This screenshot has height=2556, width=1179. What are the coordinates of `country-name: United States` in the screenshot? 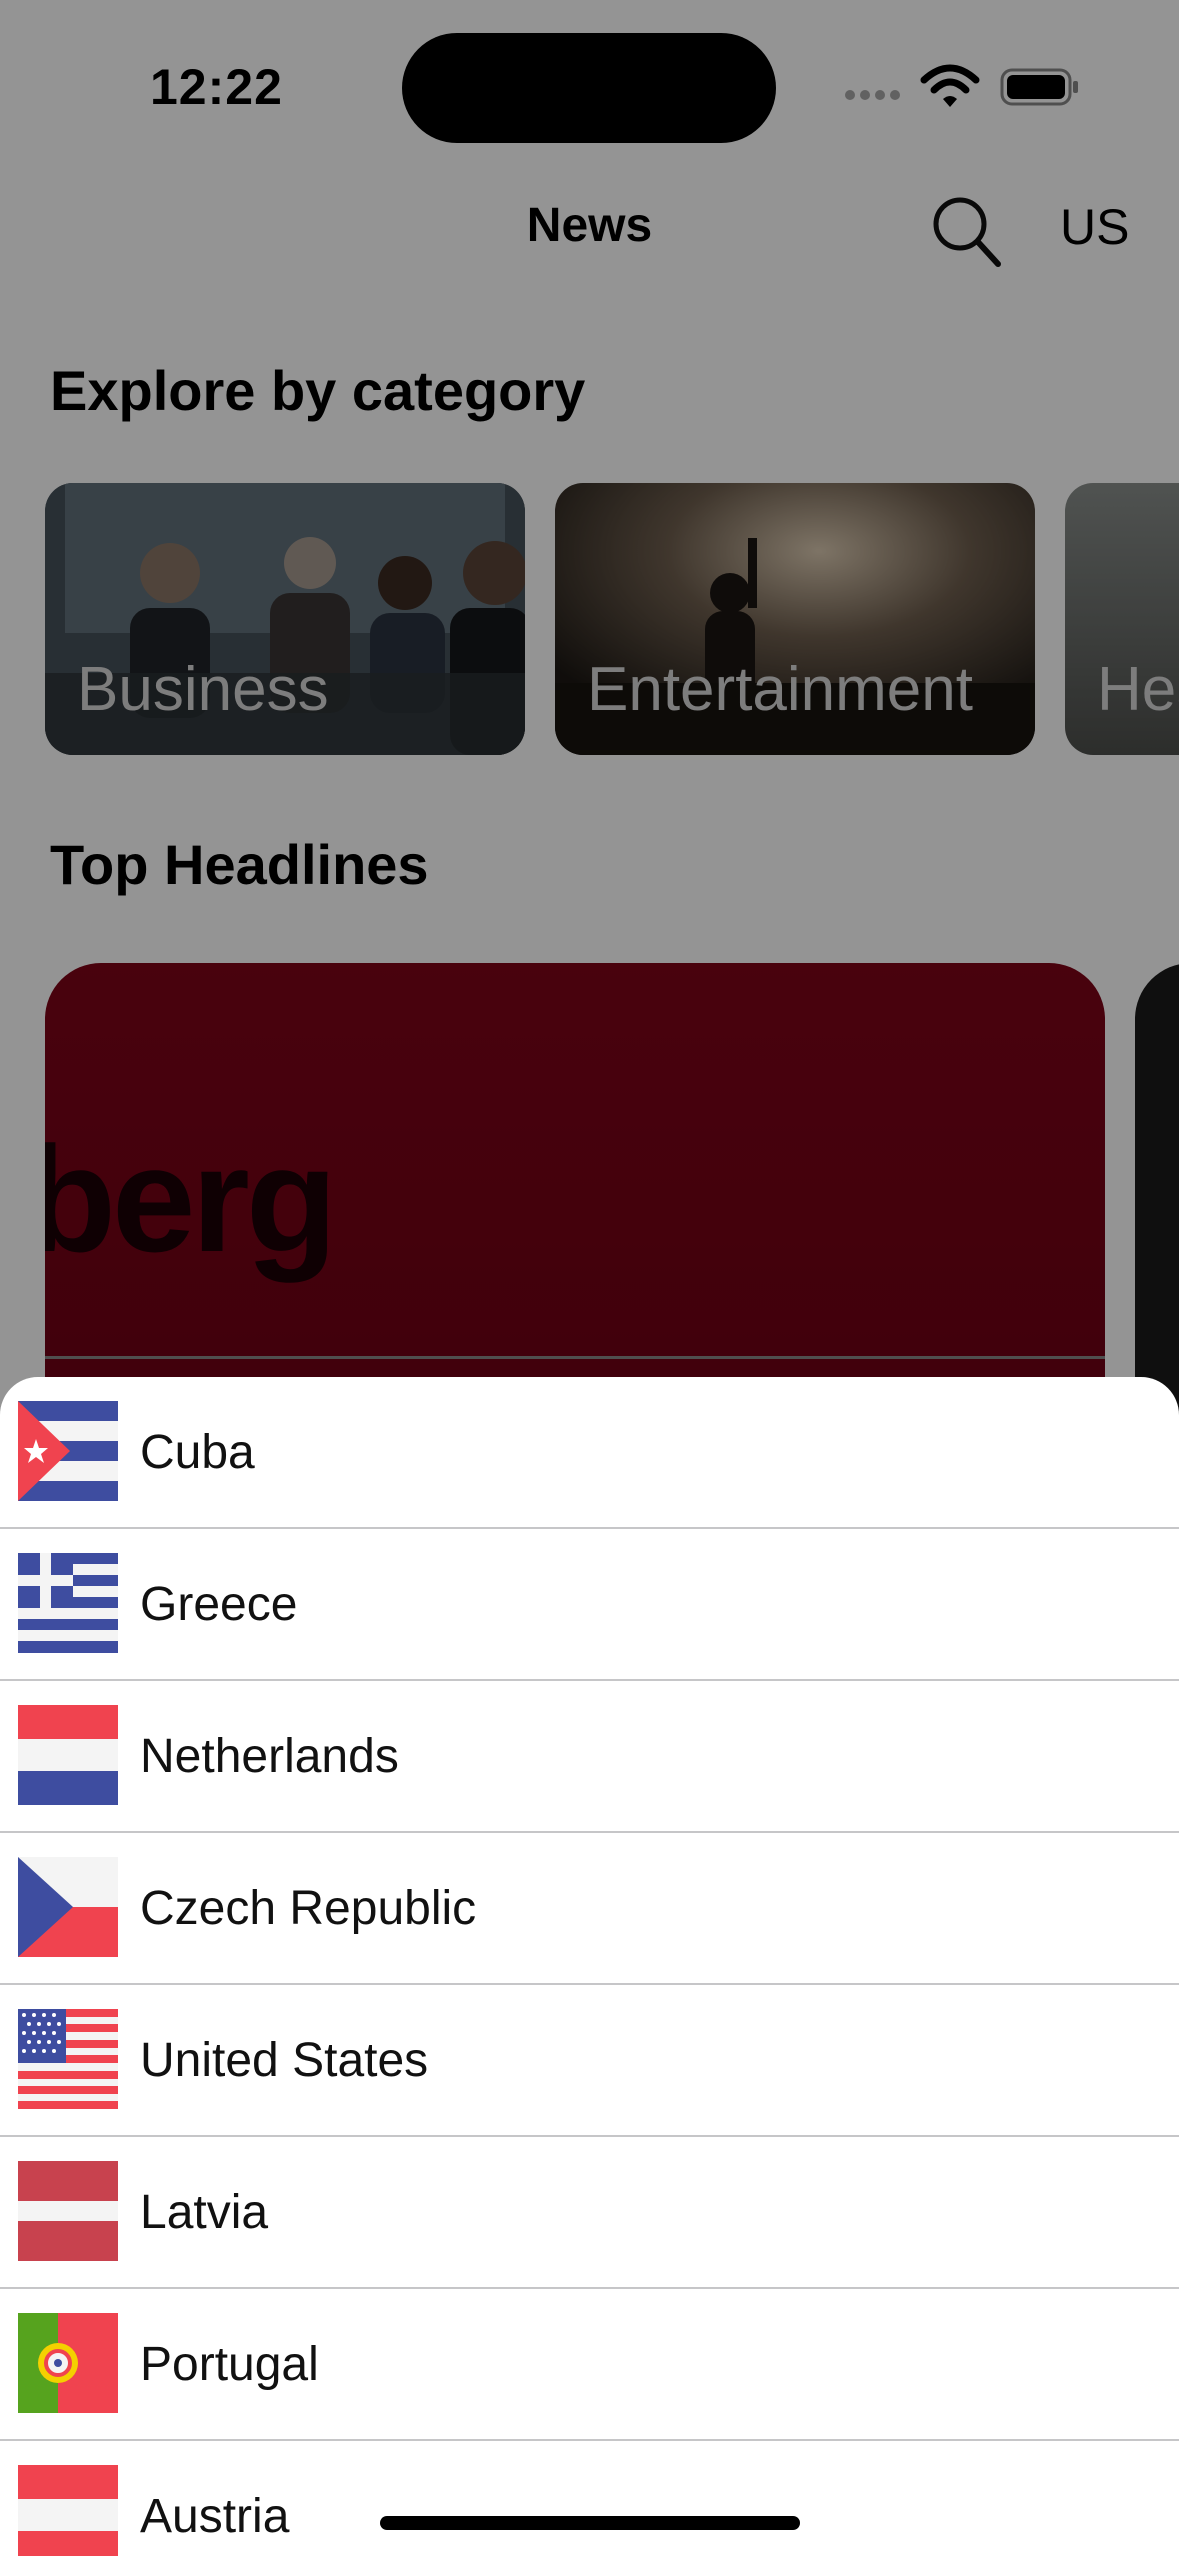 It's located at (284, 2060).